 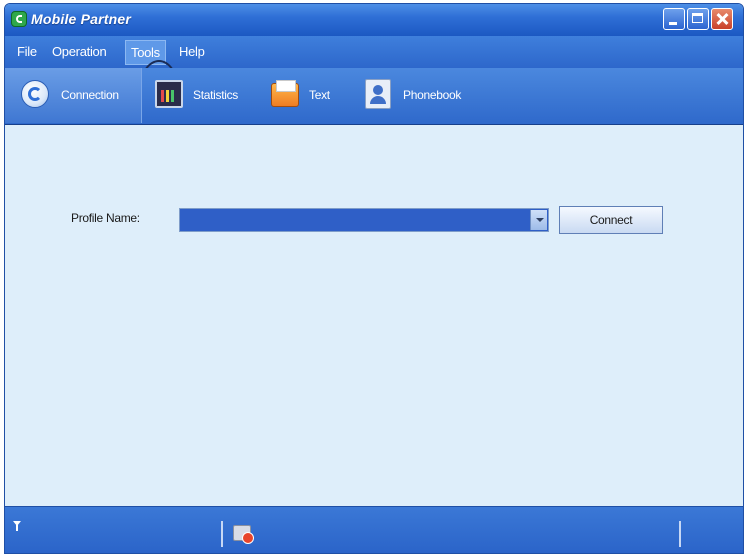 I want to click on toolbar: Connection Statistics Text Phonebook, so click(x=374, y=96).